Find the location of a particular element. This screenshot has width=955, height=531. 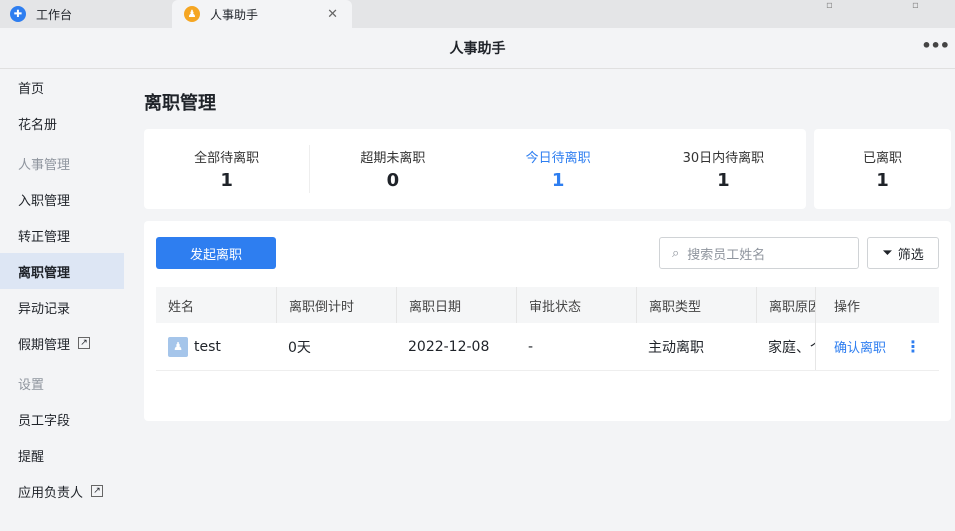

search-input: ⌕ 搜索员工姓名 is located at coordinates (759, 253).